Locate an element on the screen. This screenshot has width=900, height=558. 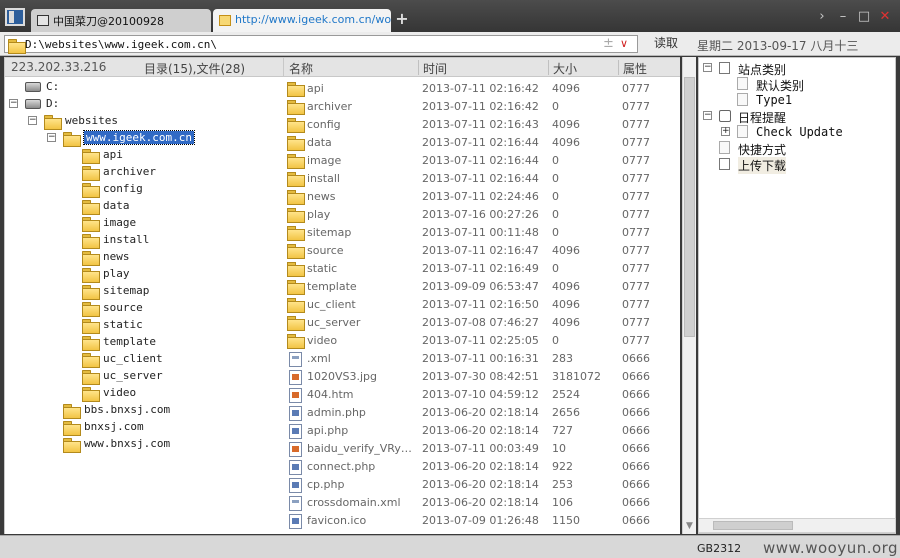
table-row: api.php 2013-06-20 02:18:14 727 0666 is located at coordinates (482, 430).